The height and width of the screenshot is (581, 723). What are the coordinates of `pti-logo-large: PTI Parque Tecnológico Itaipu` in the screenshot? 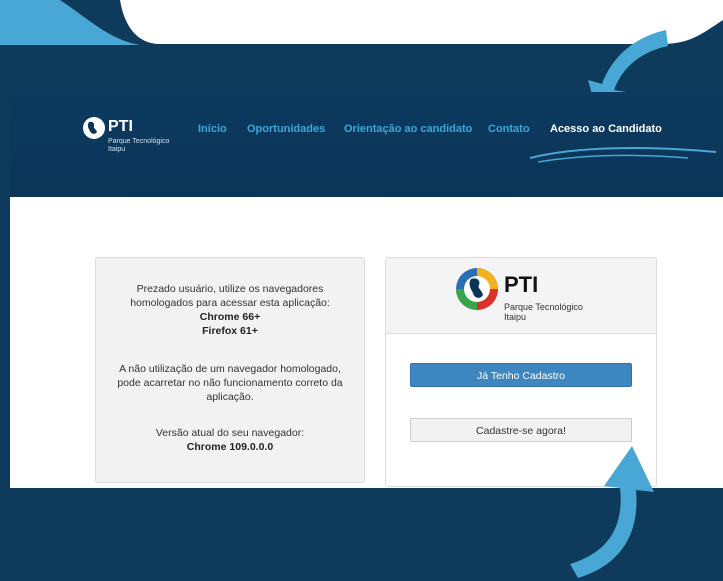 It's located at (524, 296).